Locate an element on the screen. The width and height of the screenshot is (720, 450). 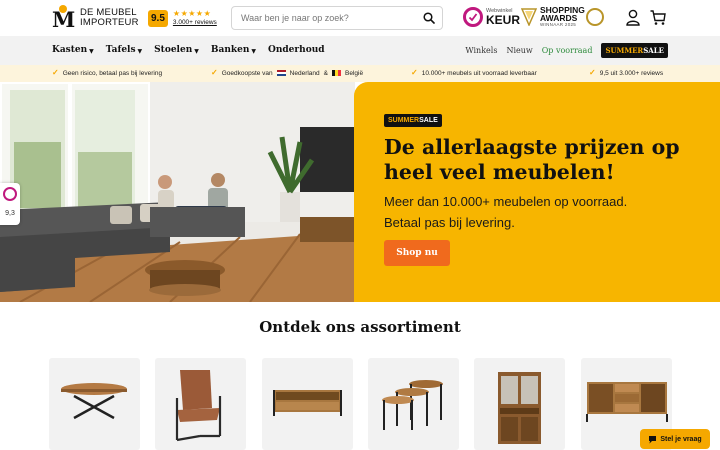
chat-bubble-icon is located at coordinates (653, 439).